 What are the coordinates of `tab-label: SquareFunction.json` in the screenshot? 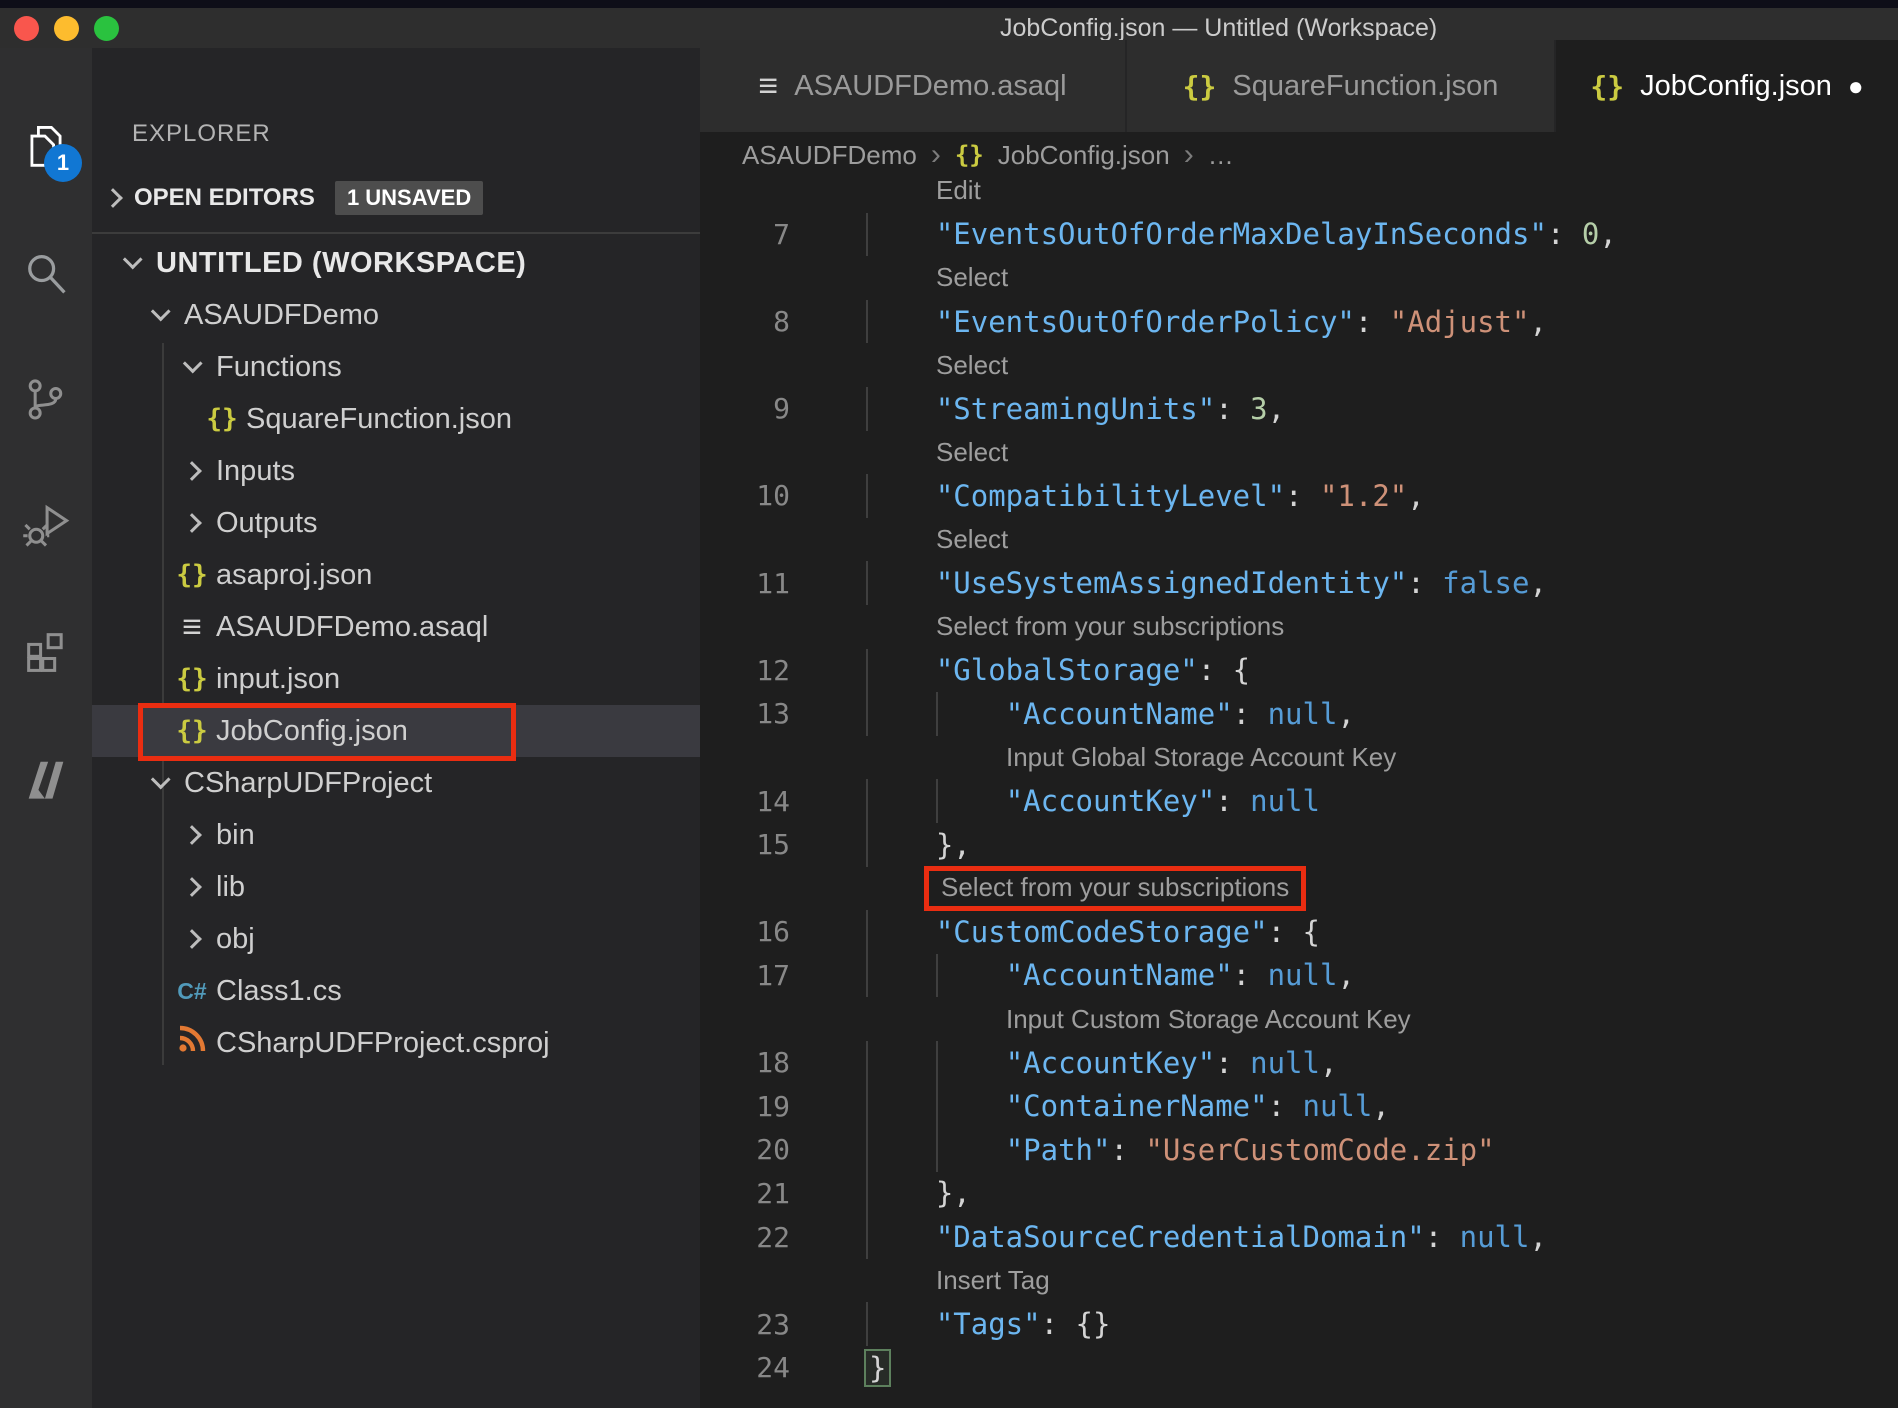 It's located at (1365, 85).